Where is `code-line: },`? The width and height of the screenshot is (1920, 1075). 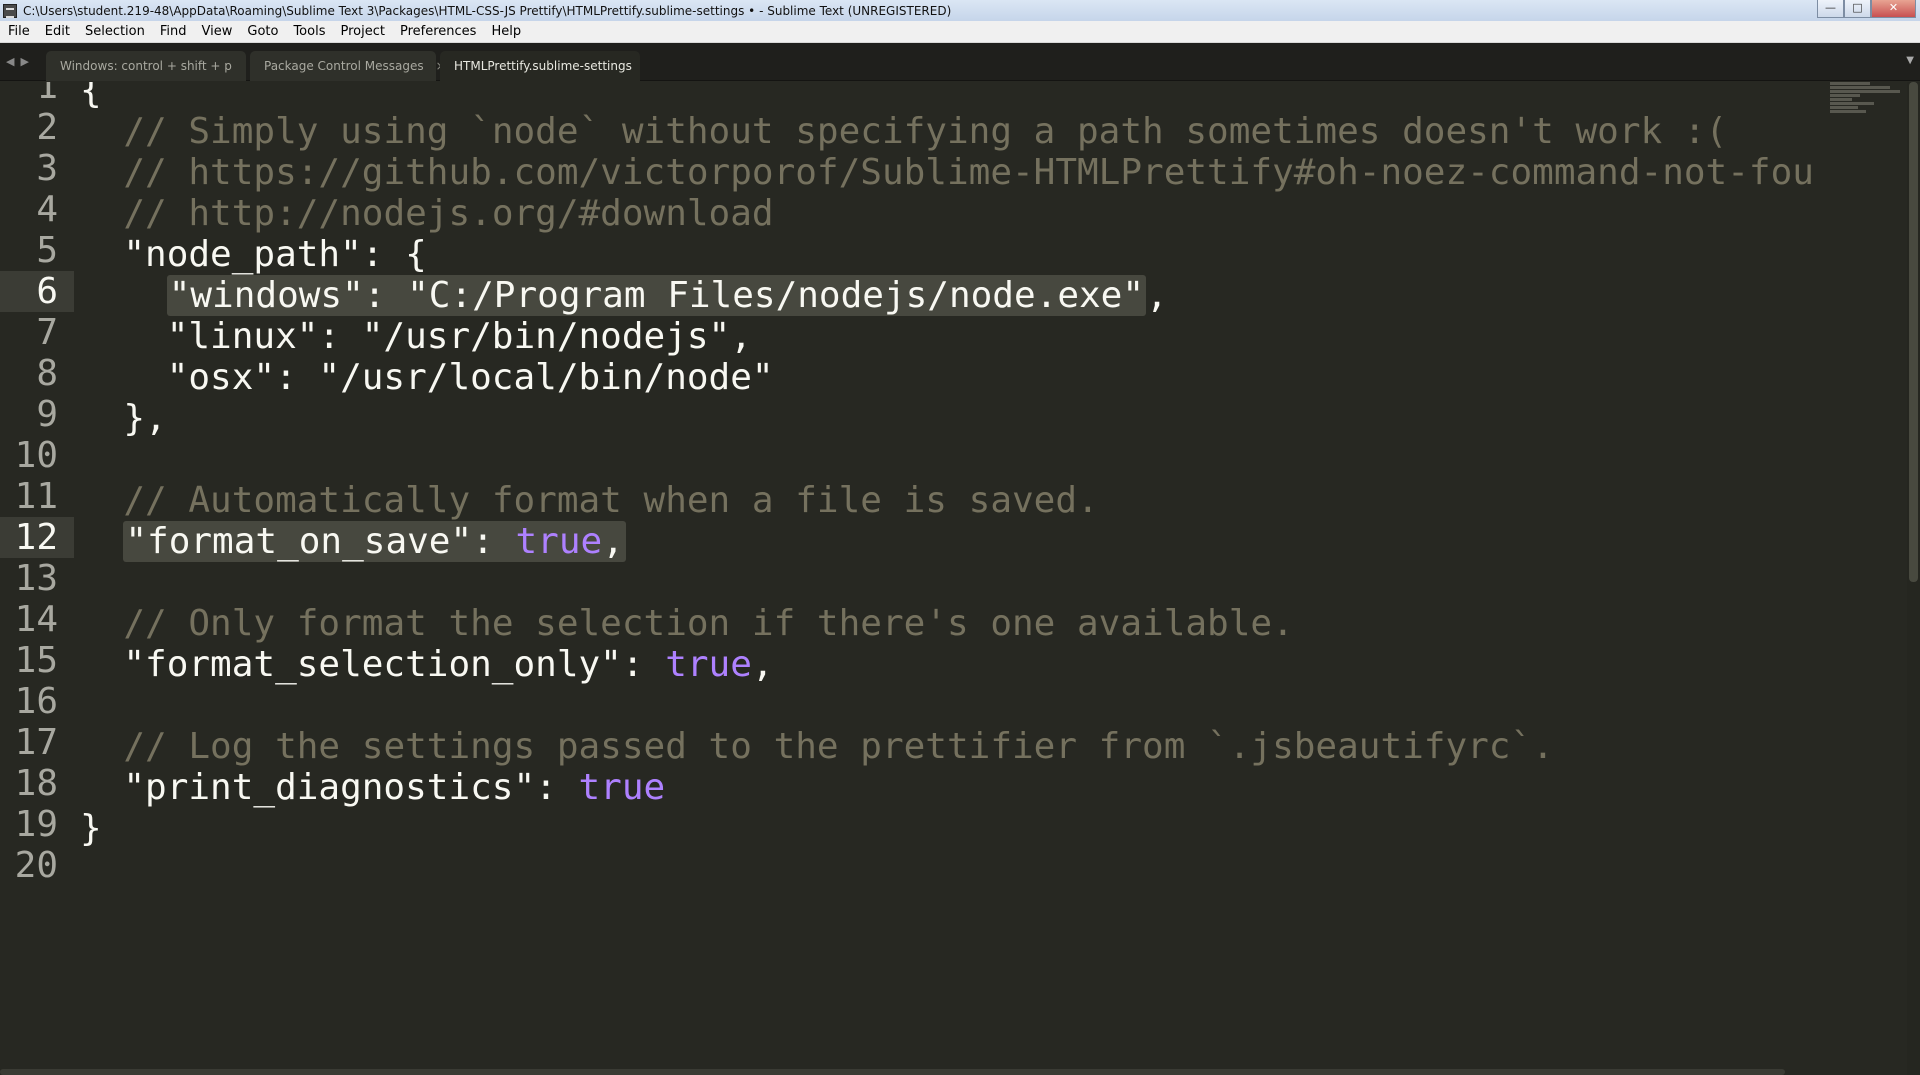 code-line: }, is located at coordinates (123, 418).